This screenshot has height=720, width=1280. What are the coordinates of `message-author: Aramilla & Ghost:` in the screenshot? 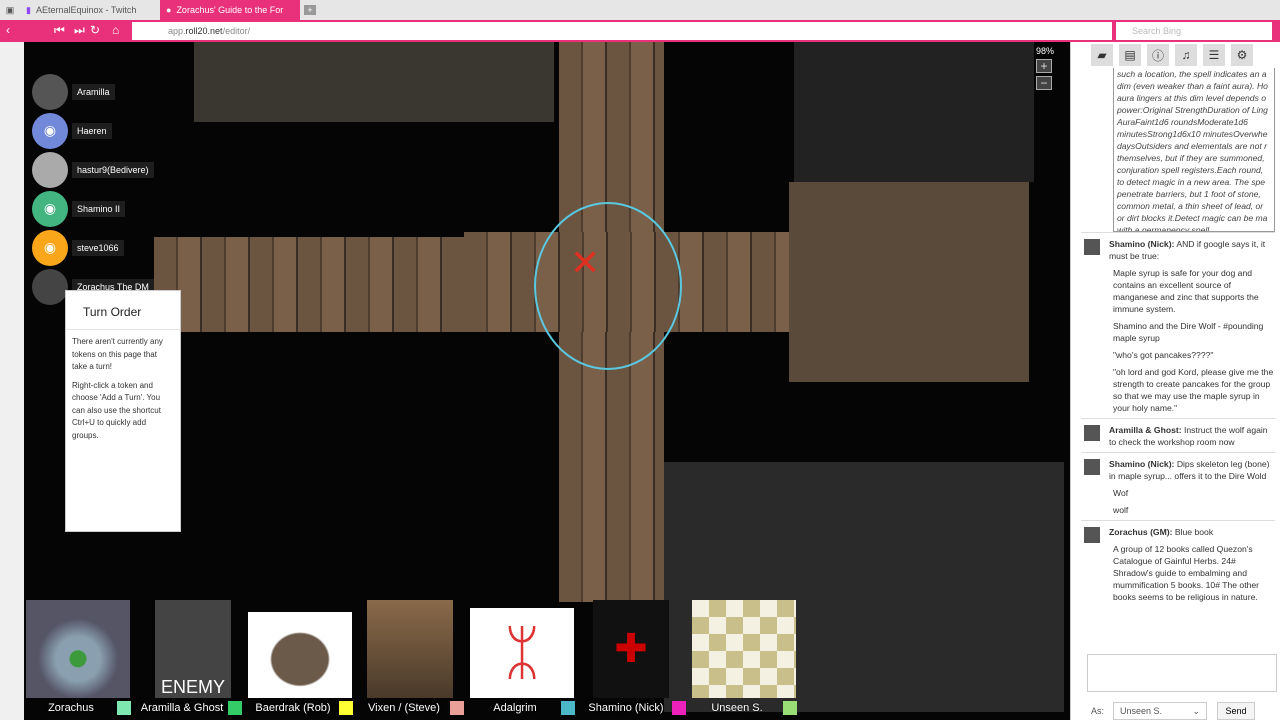 It's located at (1145, 430).